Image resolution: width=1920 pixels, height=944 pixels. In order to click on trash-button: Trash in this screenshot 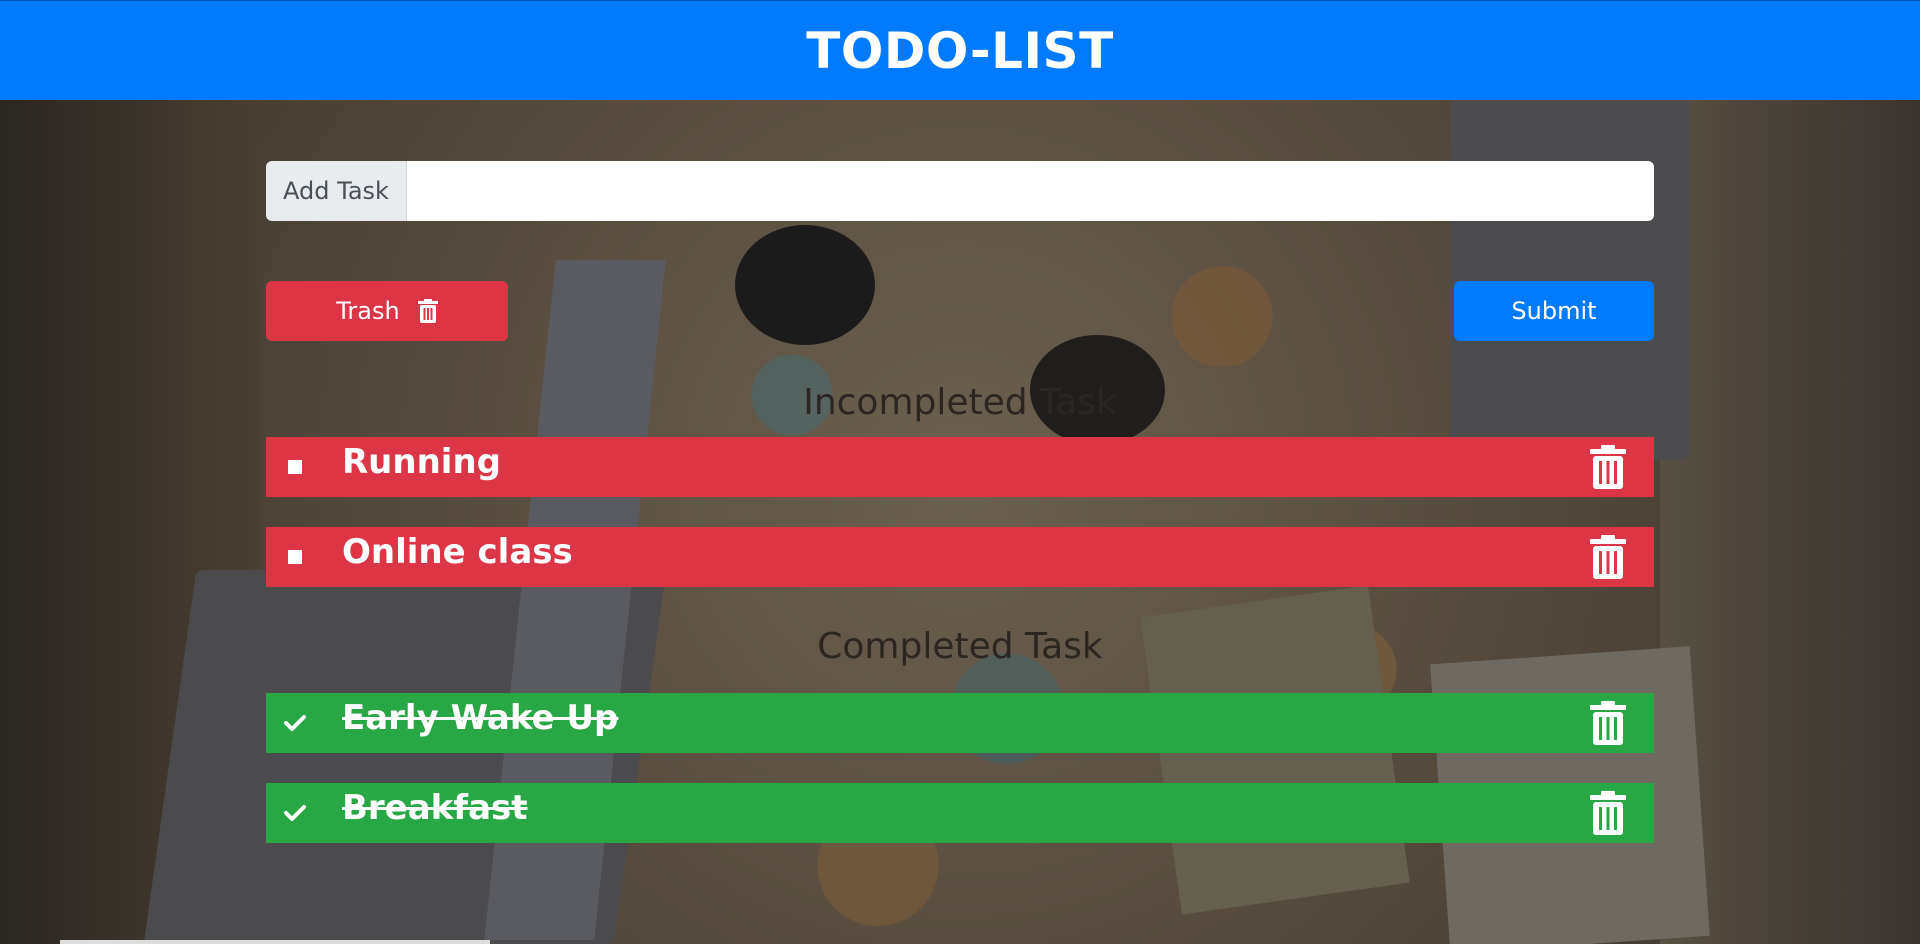, I will do `click(387, 311)`.